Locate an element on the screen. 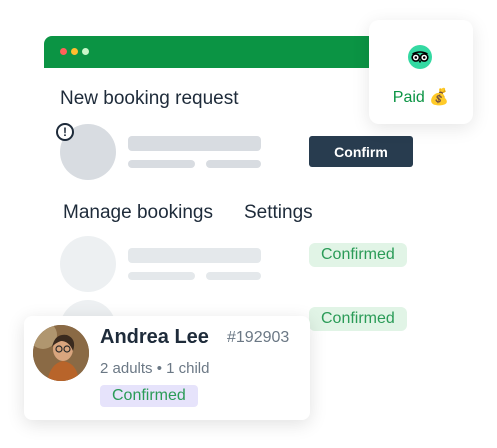 The image size is (497, 448). minimize-window-dot is located at coordinates (74, 51).